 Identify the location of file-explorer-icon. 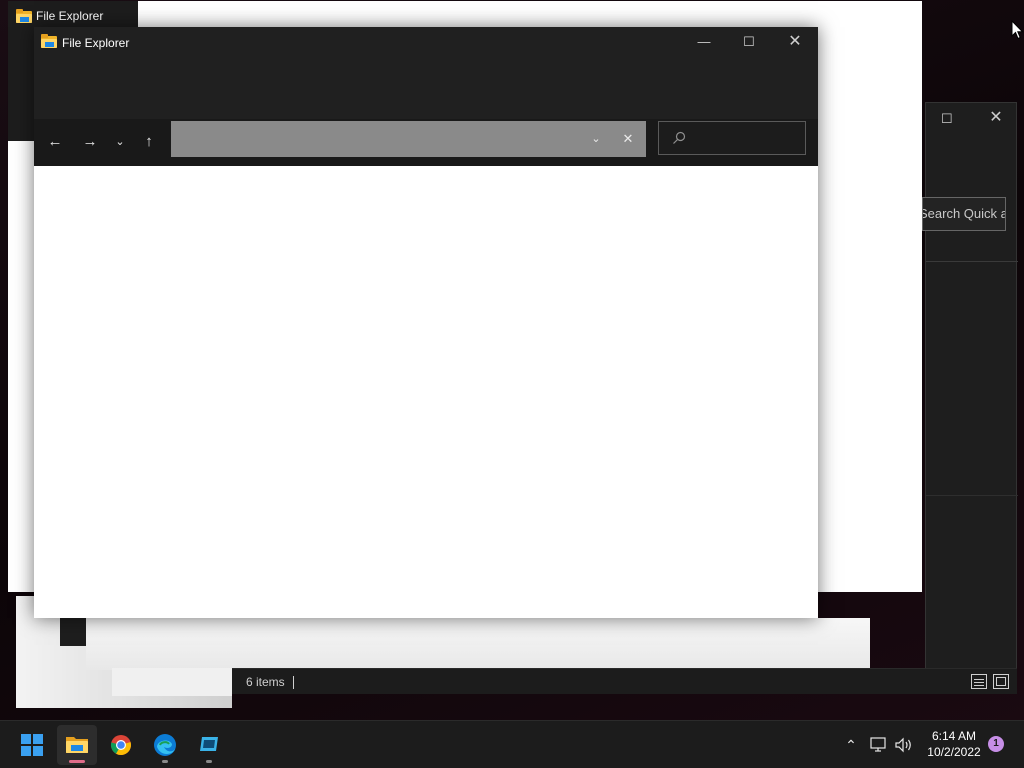
(77, 745).